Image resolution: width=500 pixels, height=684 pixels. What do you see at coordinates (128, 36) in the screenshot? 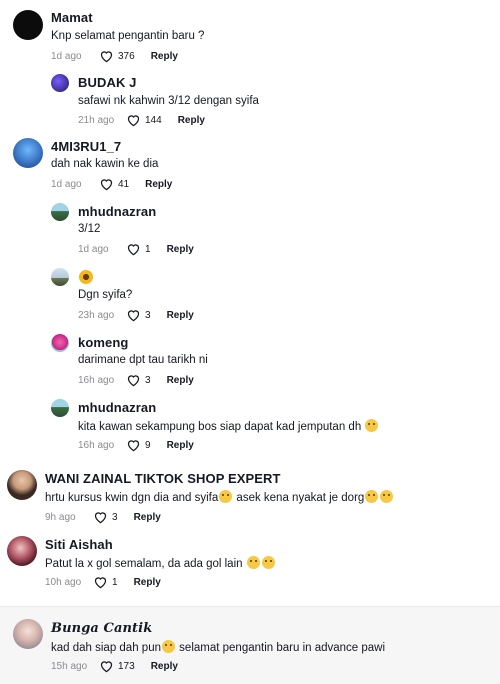
I see `comment-text: Knp selamat pengantin baru ?` at bounding box center [128, 36].